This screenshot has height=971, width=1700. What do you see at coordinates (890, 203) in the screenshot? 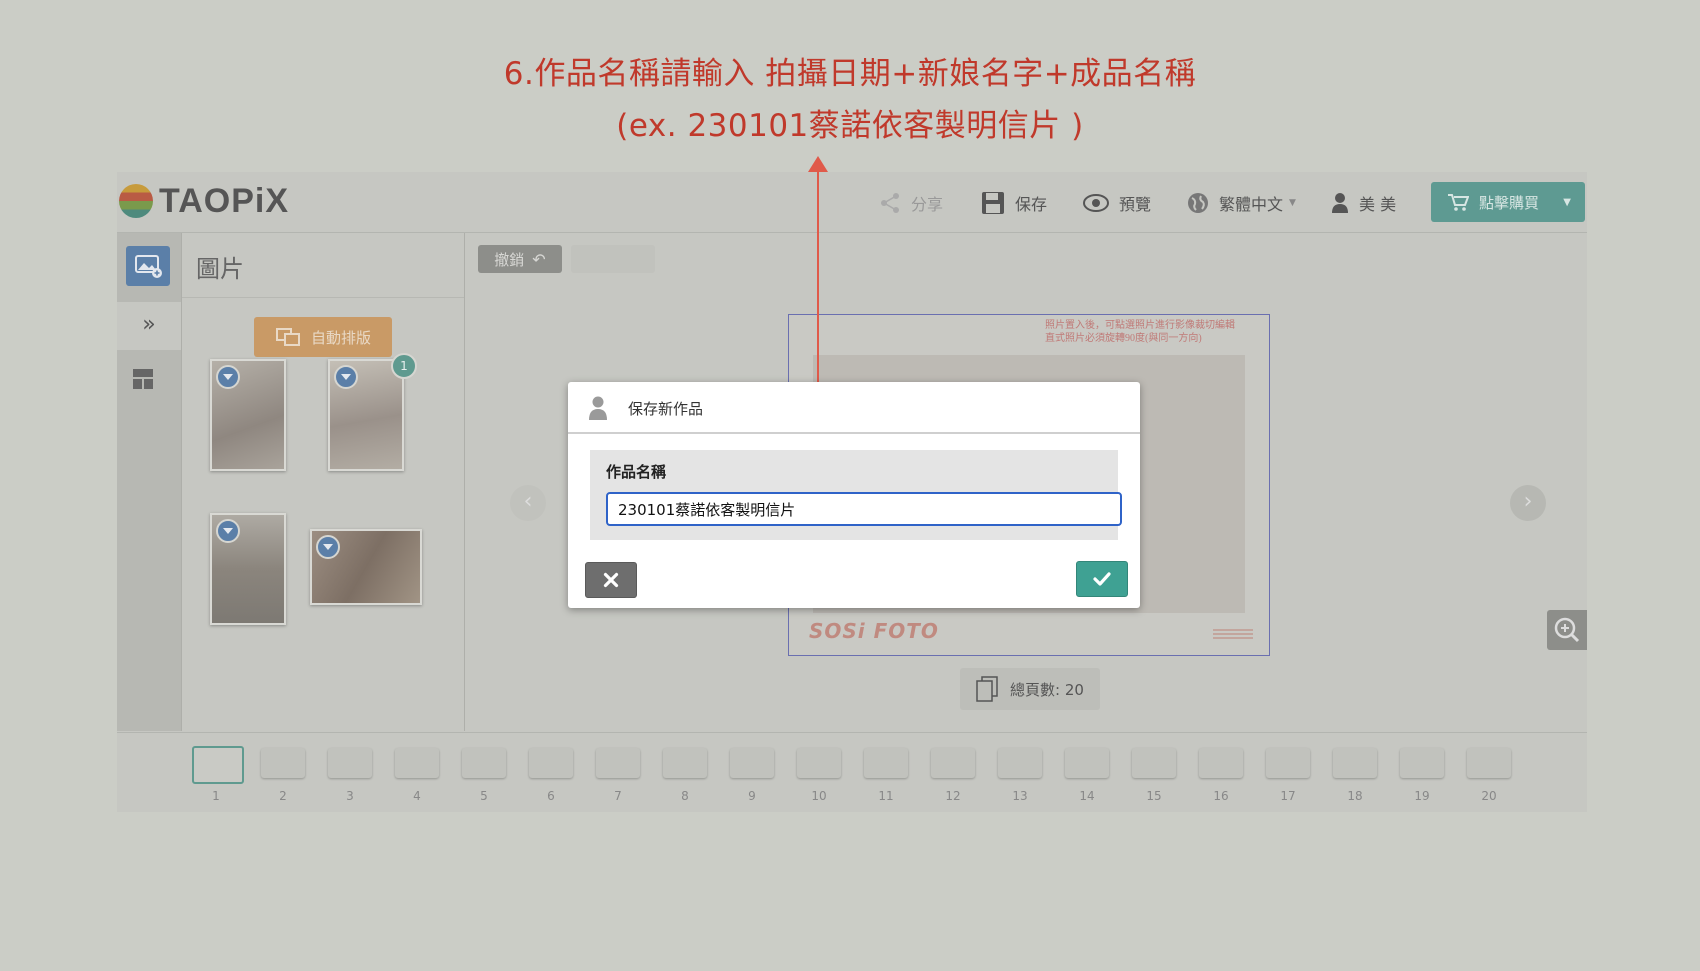
I see `share-icon` at bounding box center [890, 203].